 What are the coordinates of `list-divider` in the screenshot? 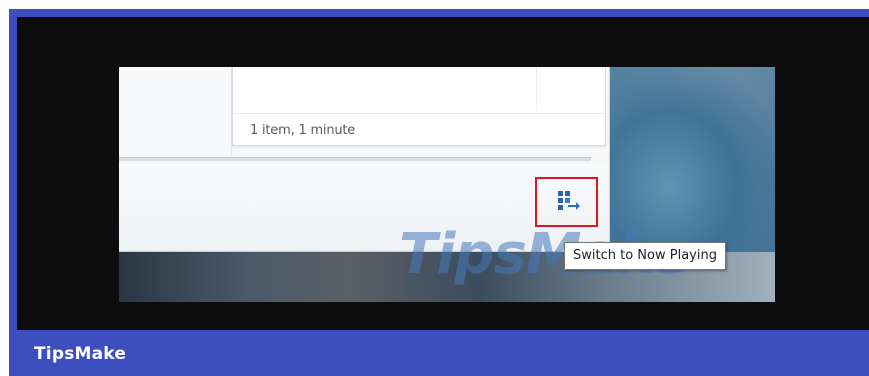 It's located at (419, 113).